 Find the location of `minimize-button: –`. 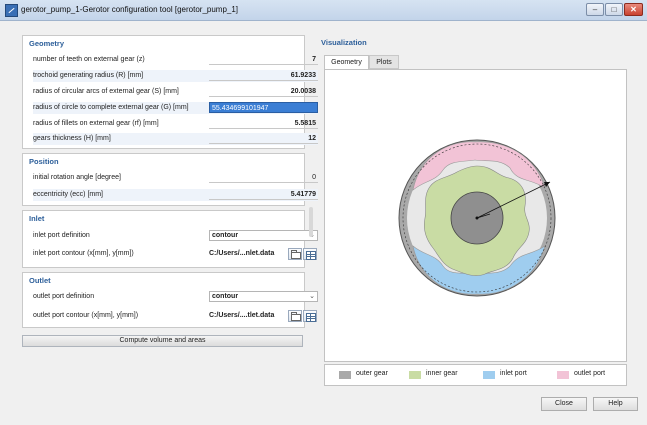

minimize-button: – is located at coordinates (595, 9).